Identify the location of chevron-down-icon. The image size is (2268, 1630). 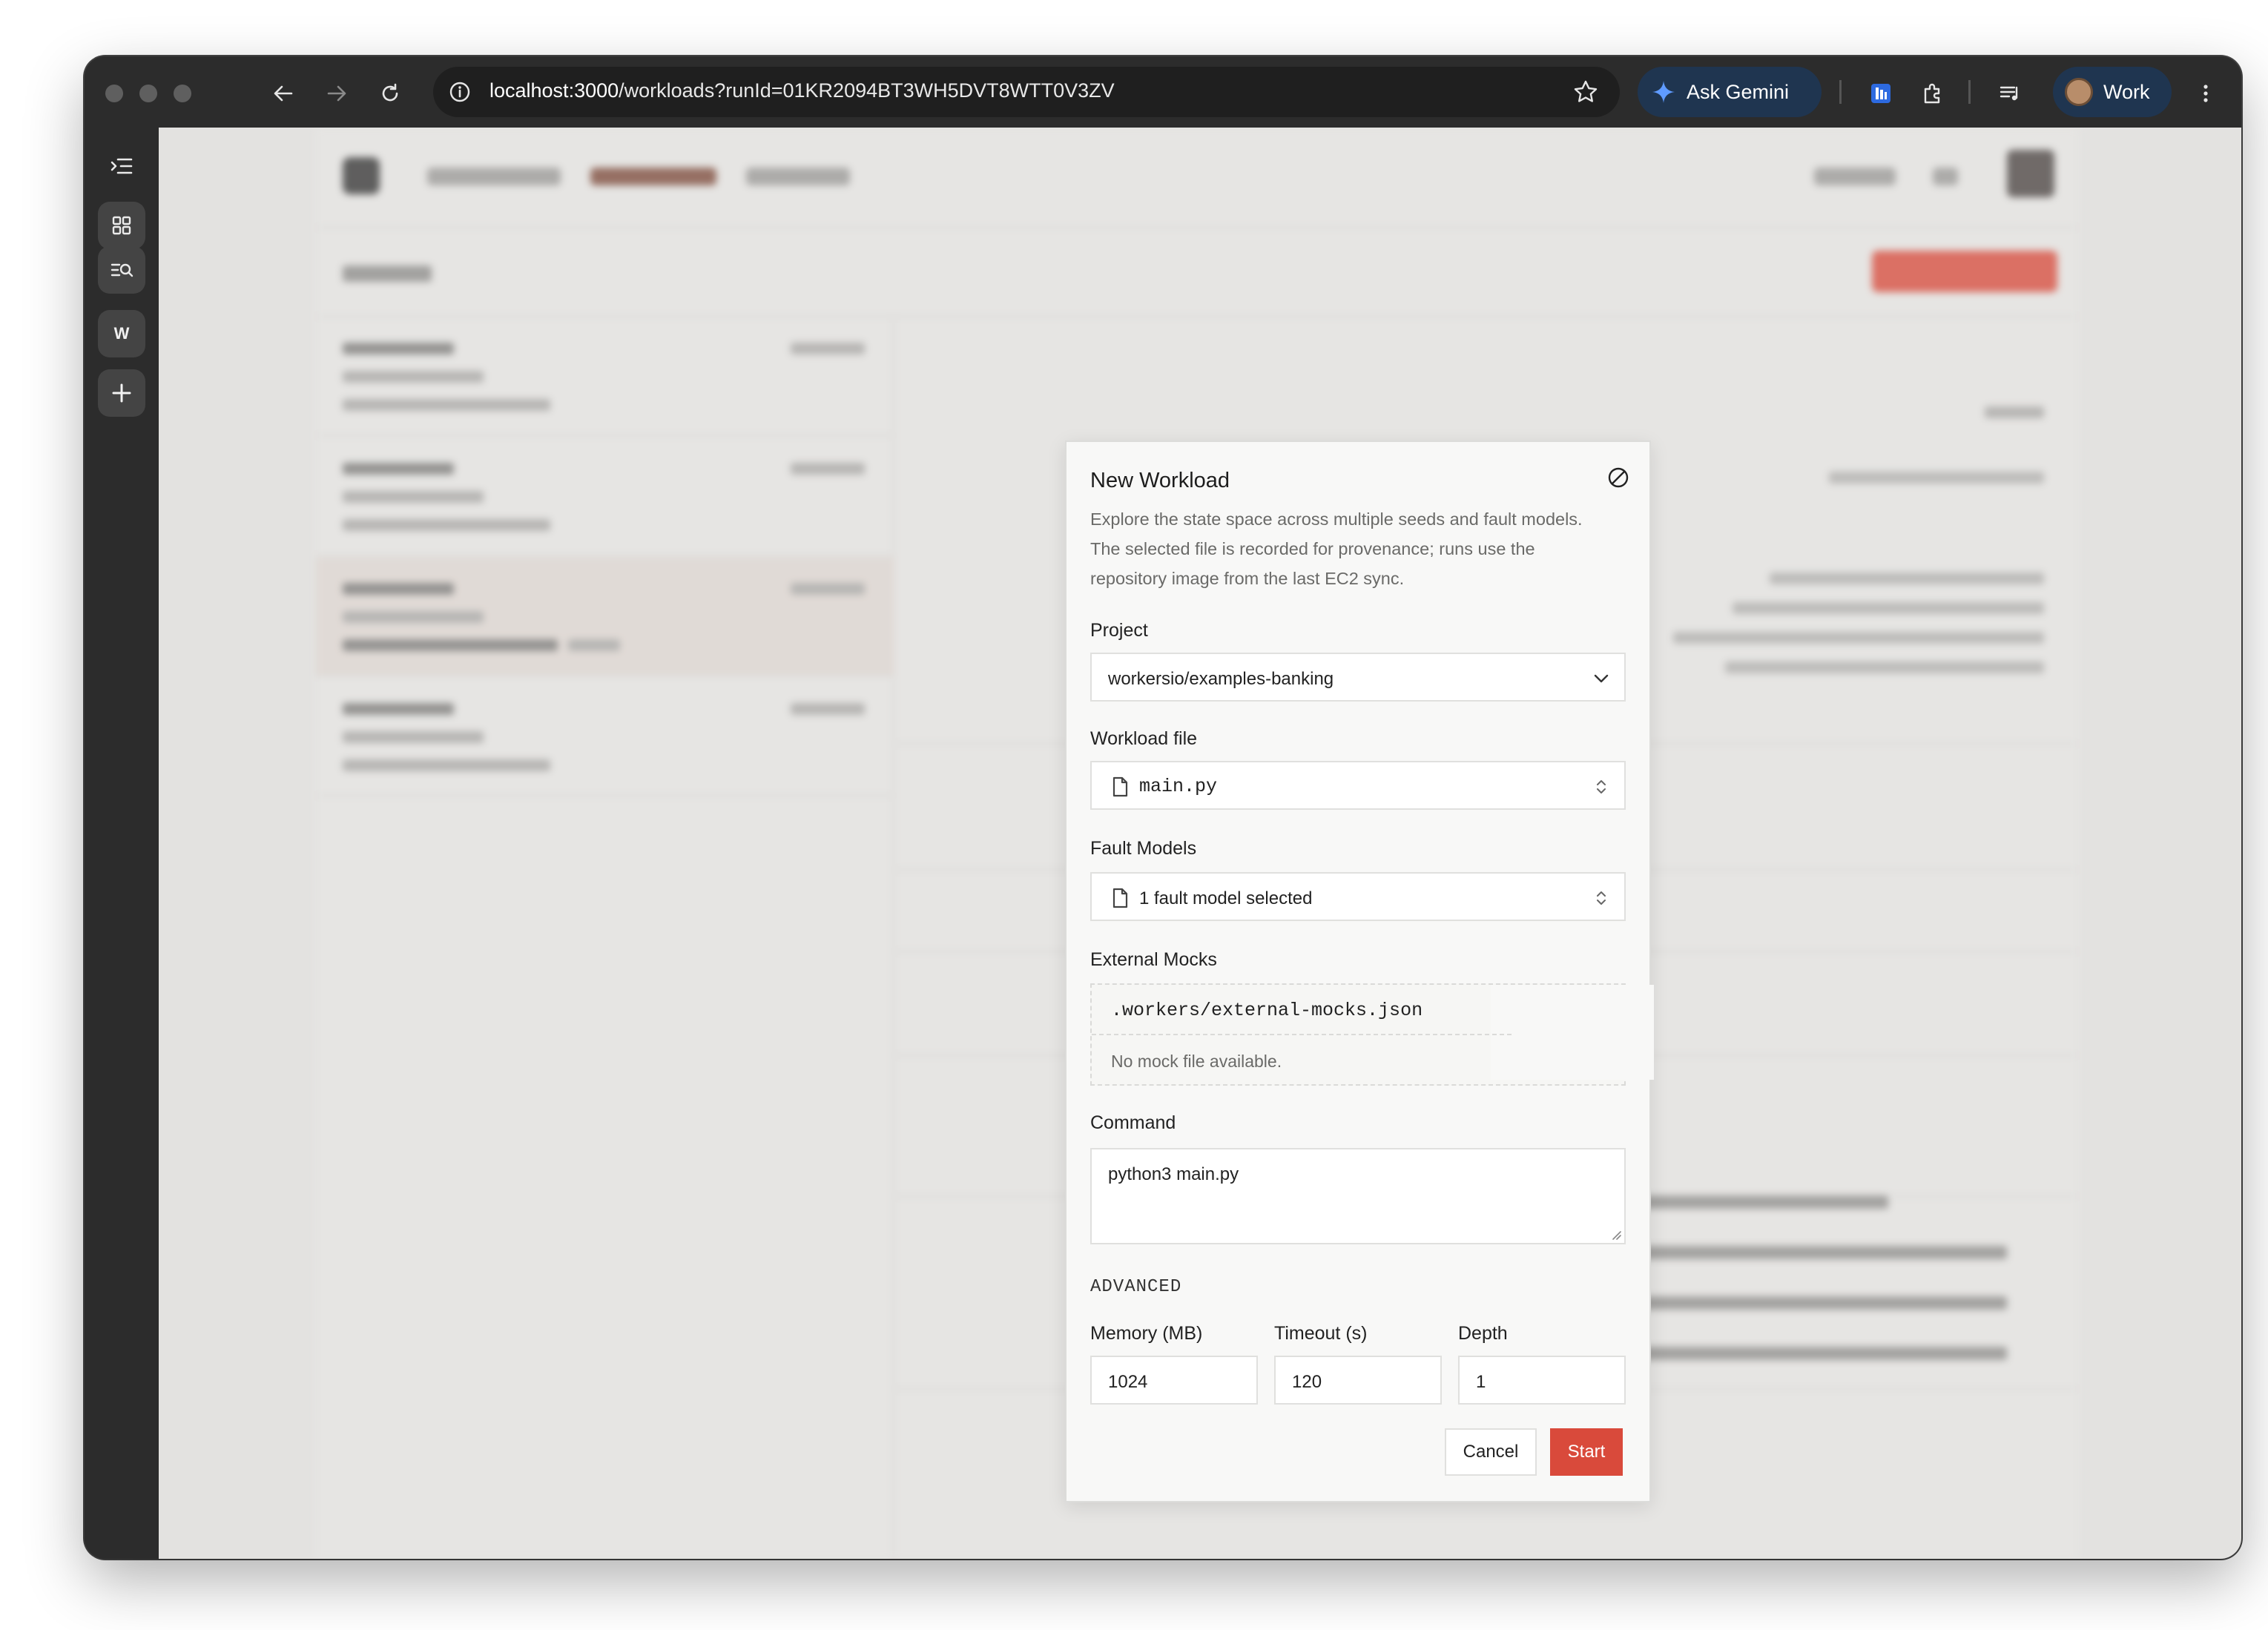
(1601, 678).